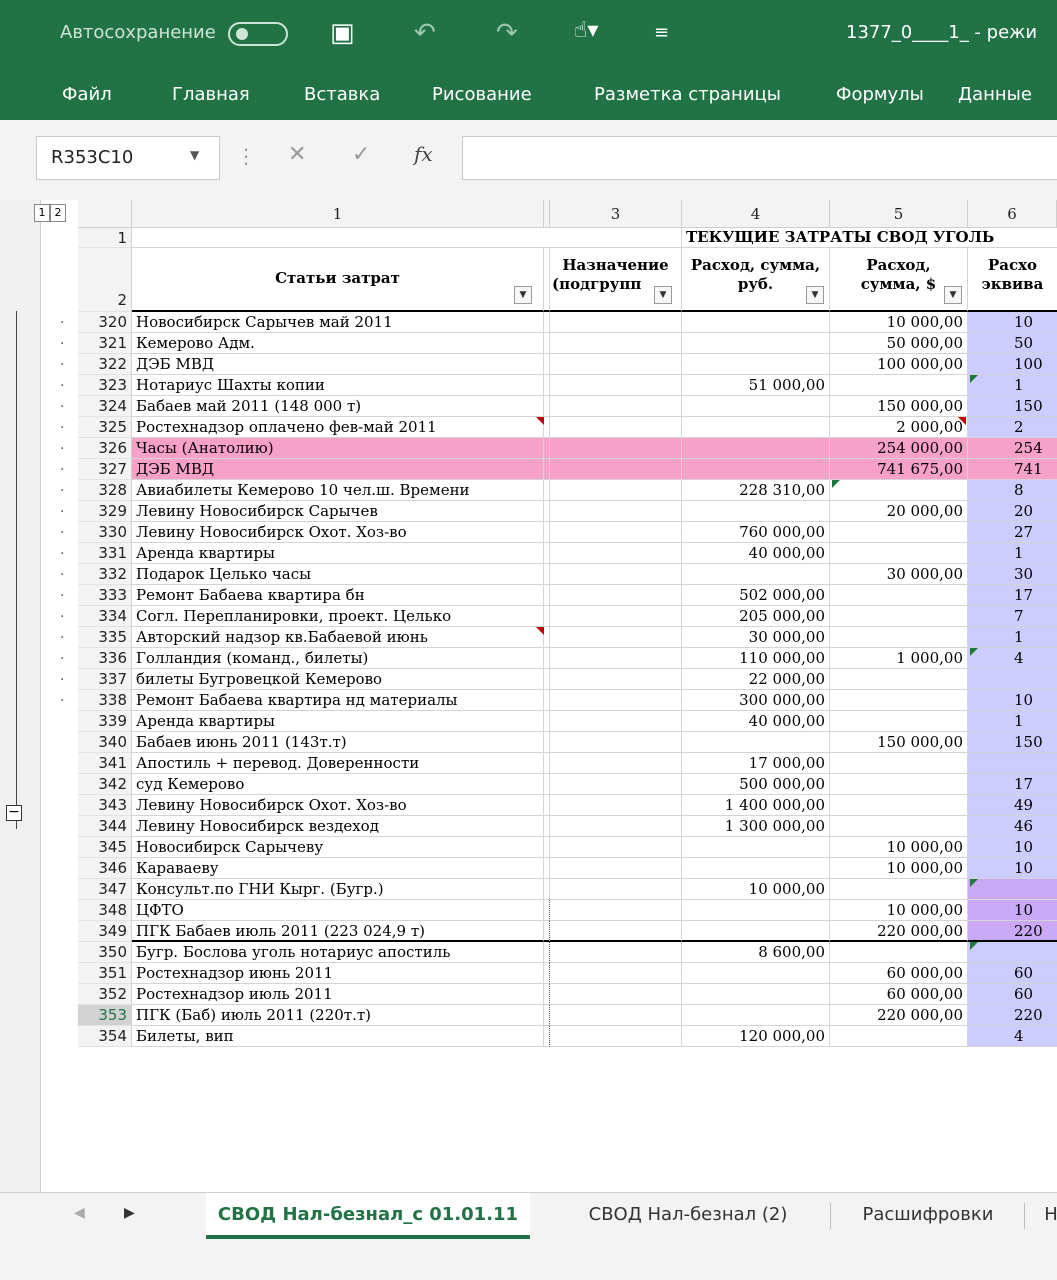  Describe the element at coordinates (756, 826) in the screenshot. I see `cell-expense-rub: 1 300 000,00` at that location.